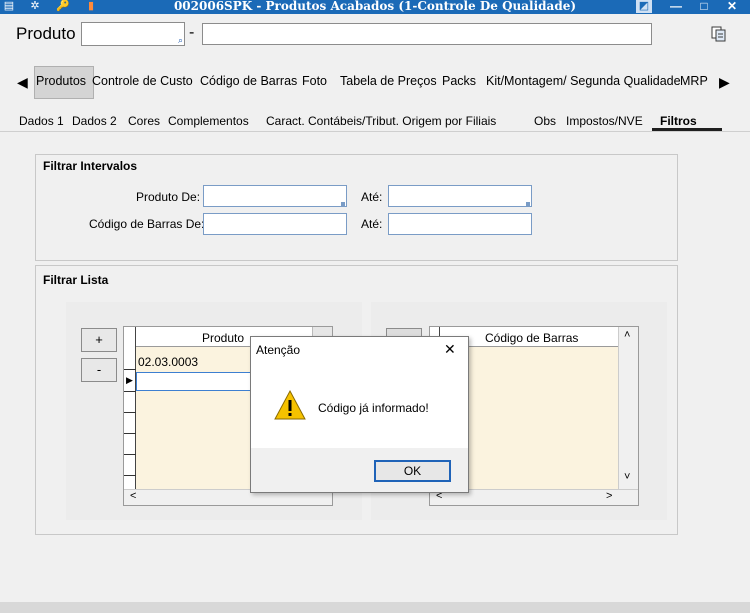 The width and height of the screenshot is (750, 613). What do you see at coordinates (168, 362) in the screenshot?
I see `product-row-value: 02.03.0003` at bounding box center [168, 362].